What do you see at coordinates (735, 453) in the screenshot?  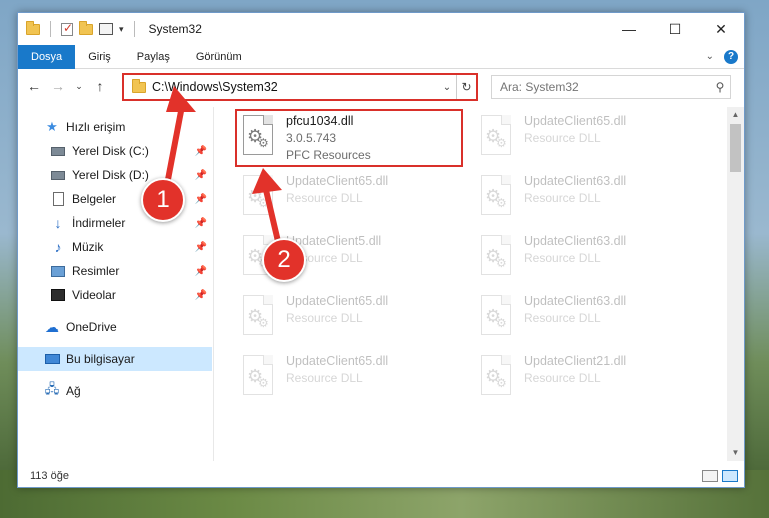 I see `scroll-down-icon: ▼` at bounding box center [735, 453].